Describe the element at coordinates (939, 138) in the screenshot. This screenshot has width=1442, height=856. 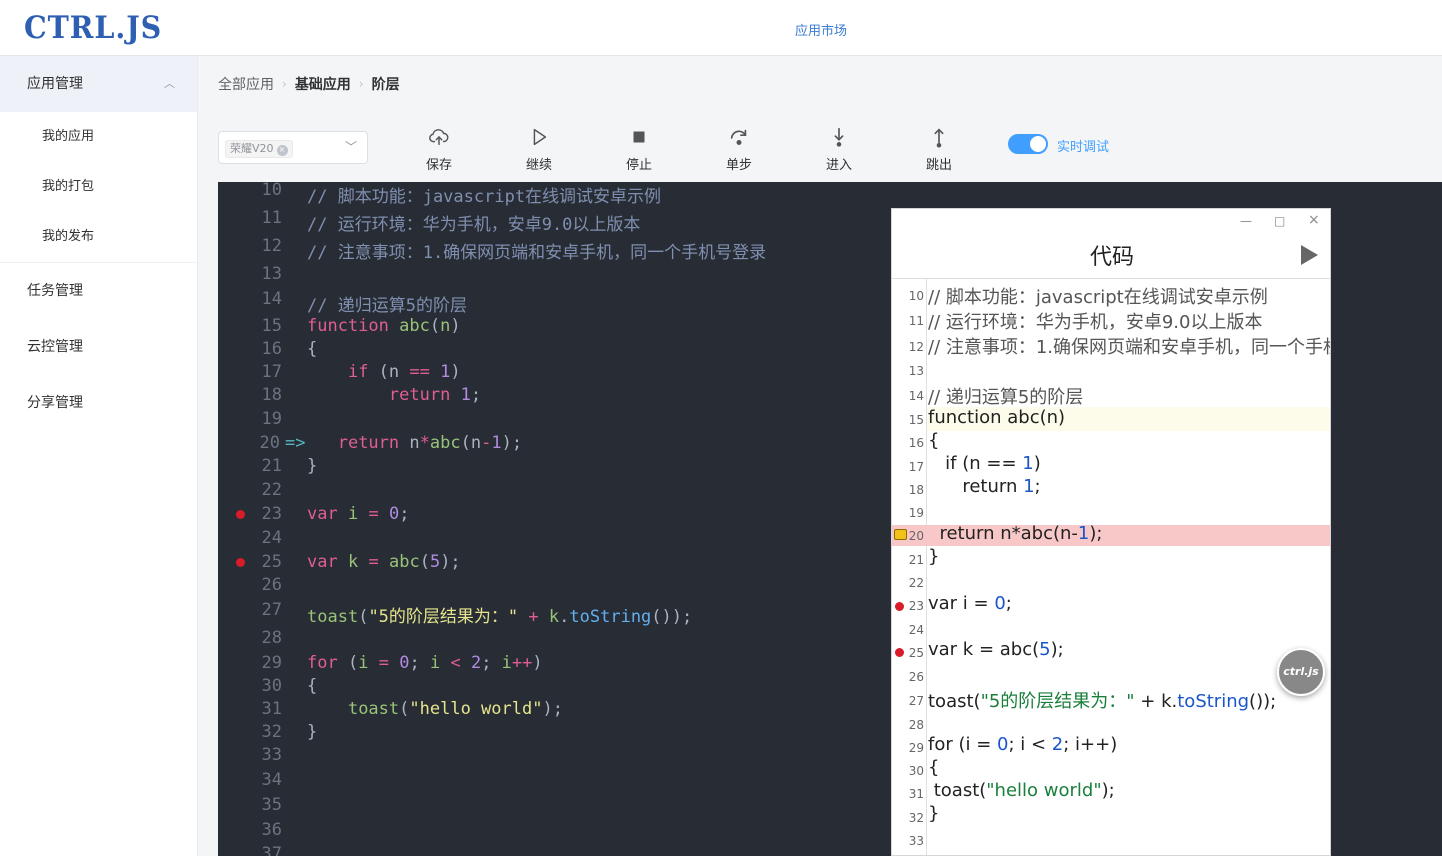
I see `step-out-icon` at that location.